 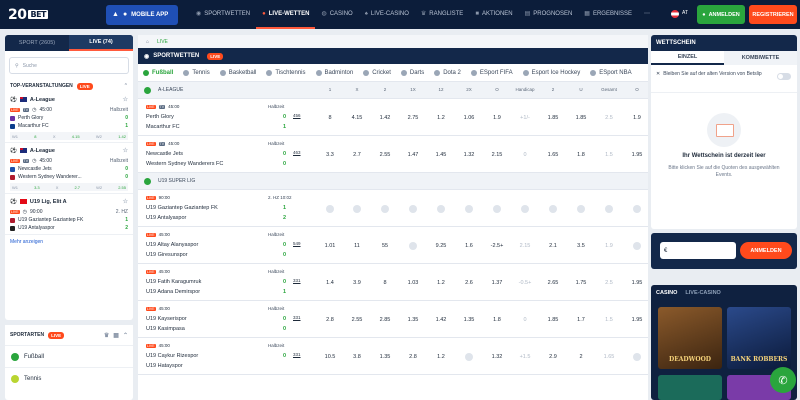 I want to click on breadcrumb-item: LIVE, so click(x=162, y=42).